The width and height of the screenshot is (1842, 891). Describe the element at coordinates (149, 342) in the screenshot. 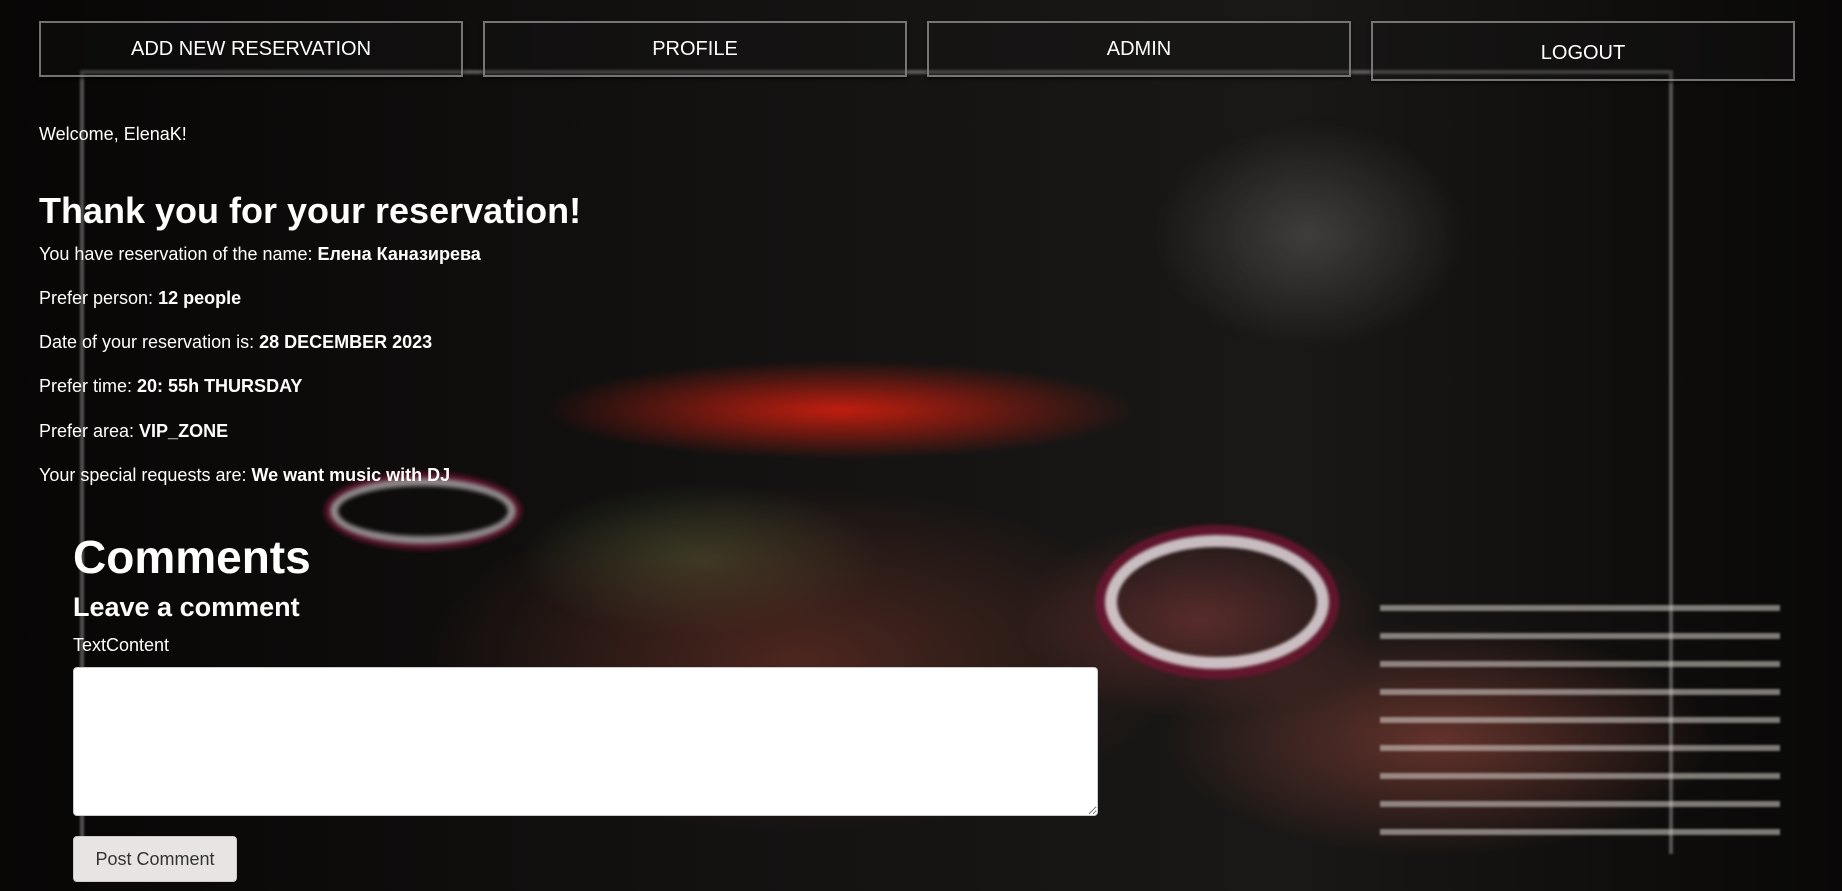

I see `reservation-date-label: Date of your reservation is:` at that location.